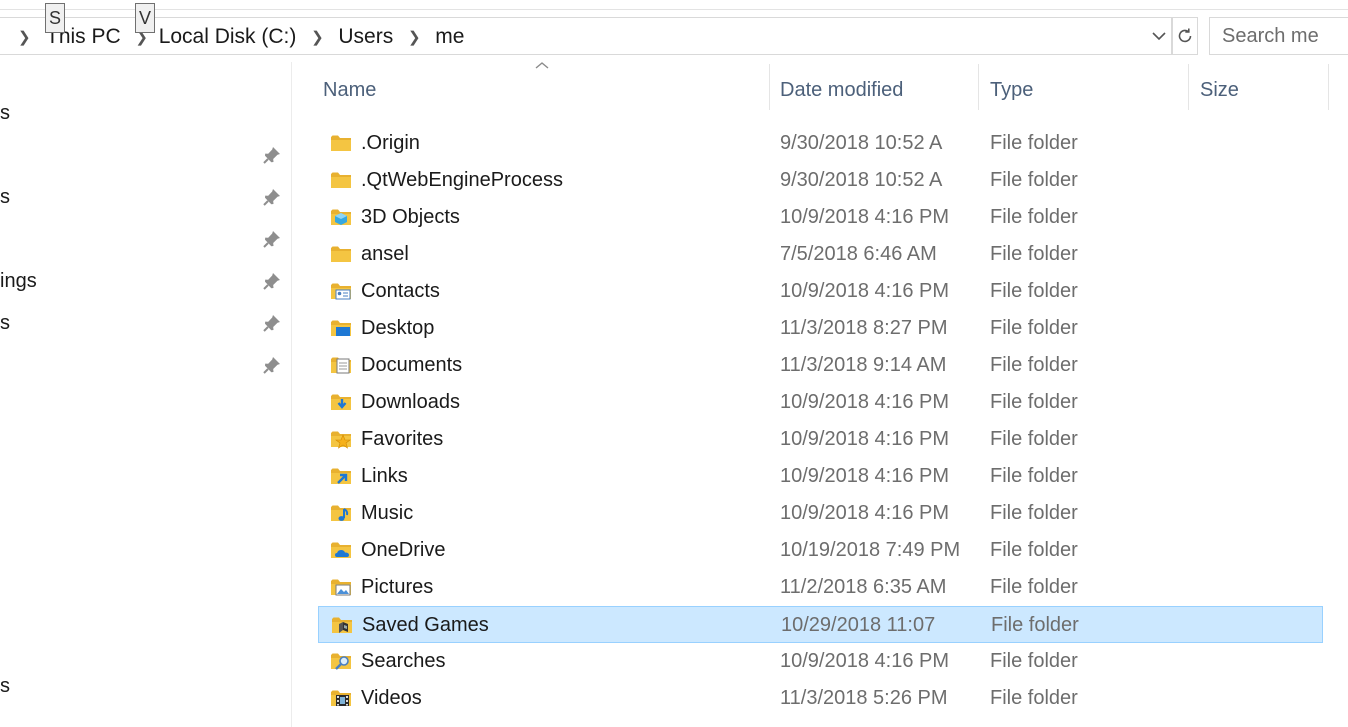 This screenshot has width=1348, height=727. I want to click on pane-splitter, so click(291, 394).